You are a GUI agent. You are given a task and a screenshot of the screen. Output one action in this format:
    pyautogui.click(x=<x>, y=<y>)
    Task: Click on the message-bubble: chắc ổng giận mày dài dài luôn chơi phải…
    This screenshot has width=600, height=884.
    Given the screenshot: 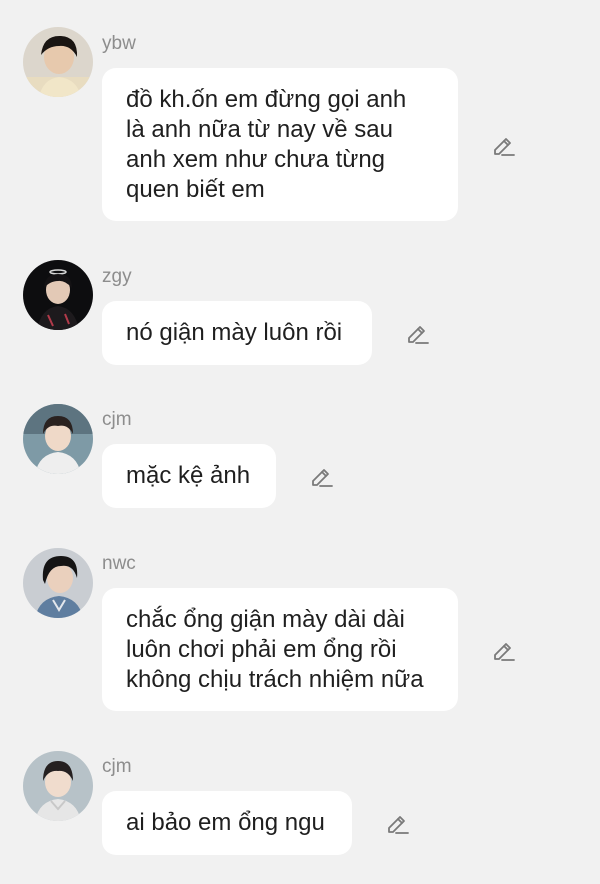 What is the action you would take?
    pyautogui.click(x=280, y=649)
    